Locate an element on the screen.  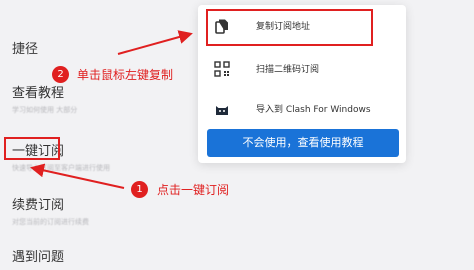
step-2-text: 单击鼠标左键复制 is located at coordinates (125, 75).